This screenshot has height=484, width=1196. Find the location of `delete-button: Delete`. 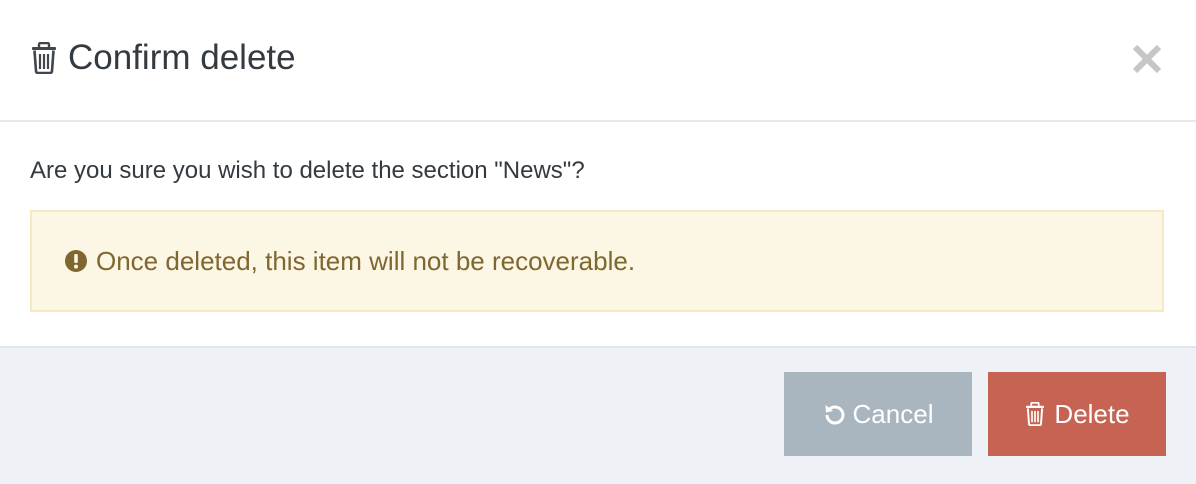

delete-button: Delete is located at coordinates (1077, 414).